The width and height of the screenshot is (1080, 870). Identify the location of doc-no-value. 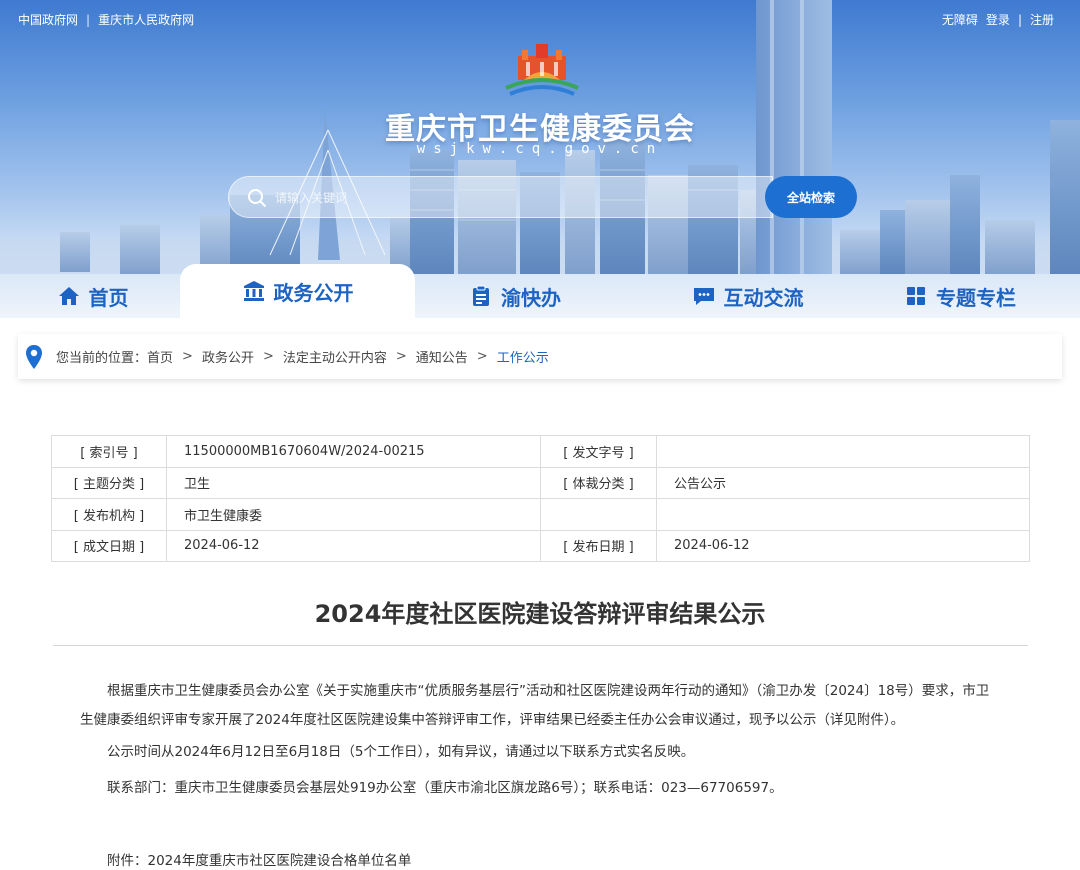
(843, 451).